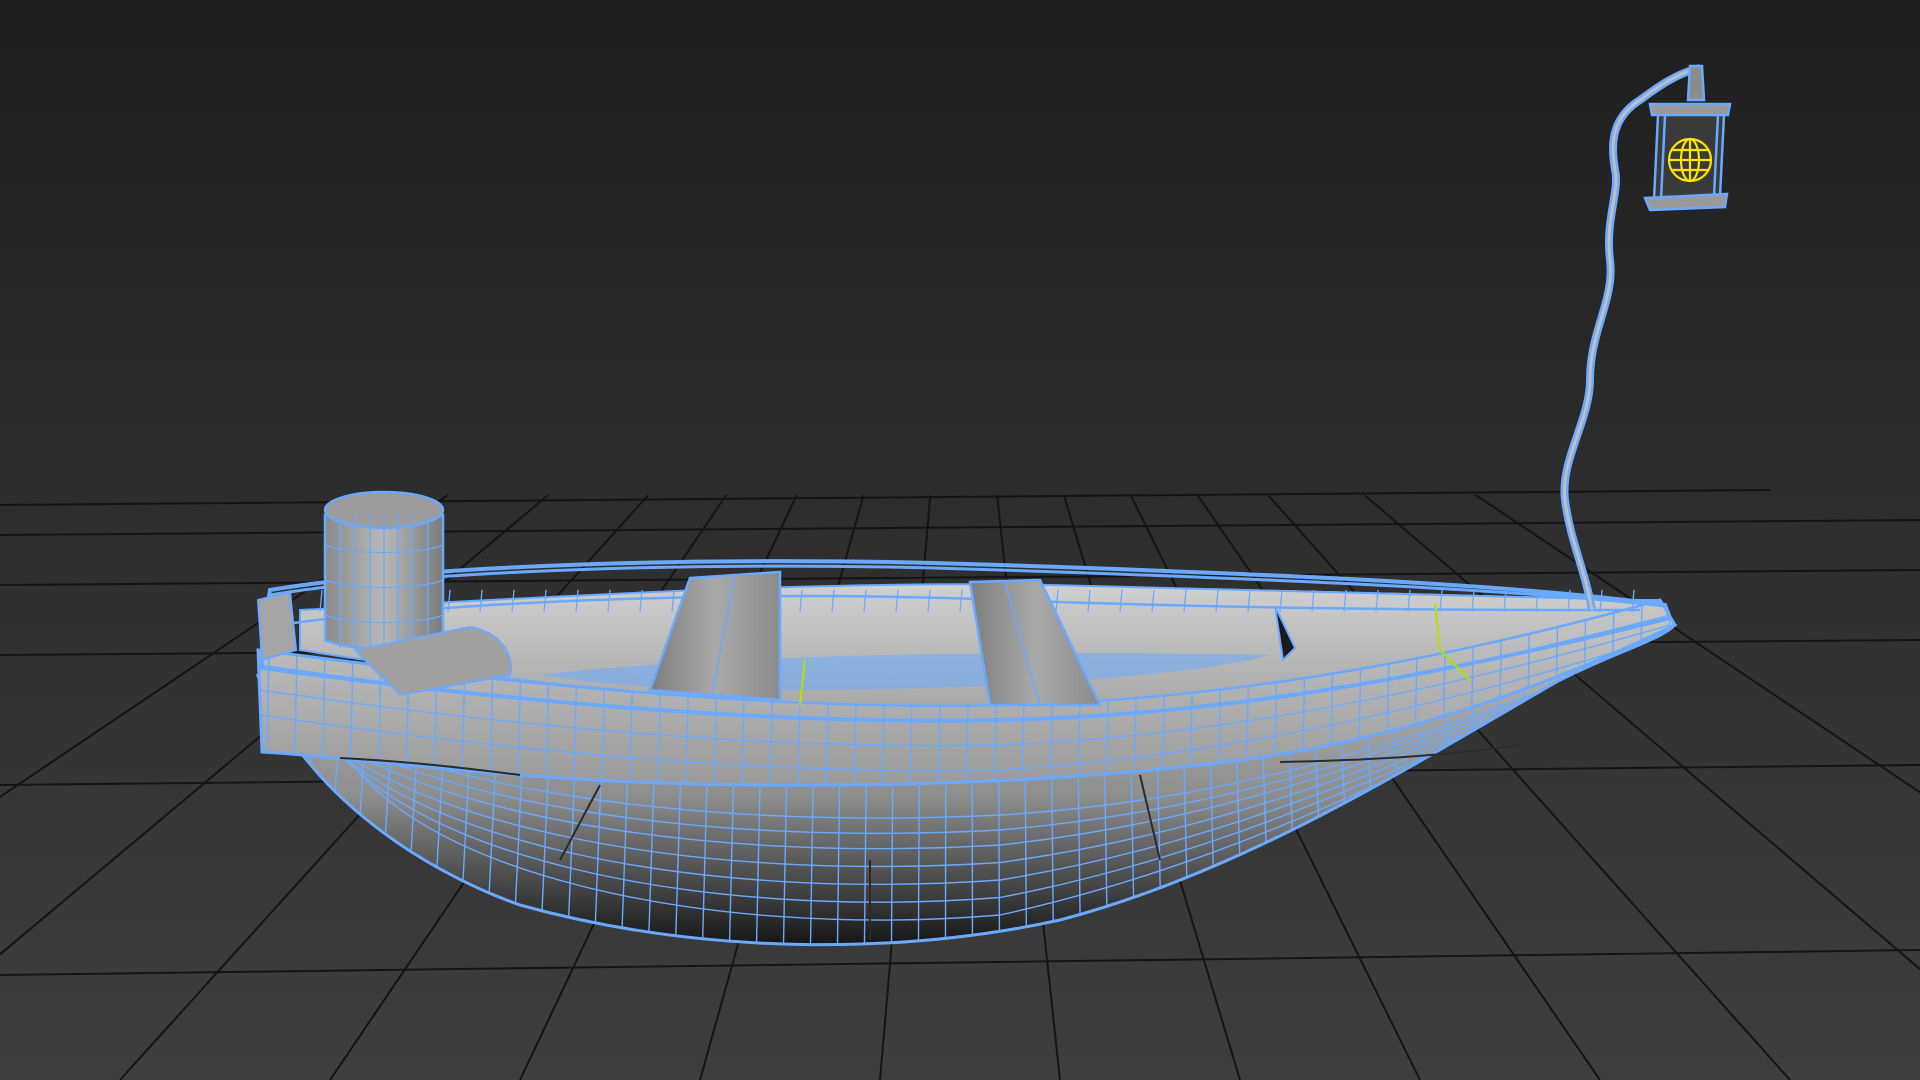  I want to click on bow-rail-block, so click(277, 626).